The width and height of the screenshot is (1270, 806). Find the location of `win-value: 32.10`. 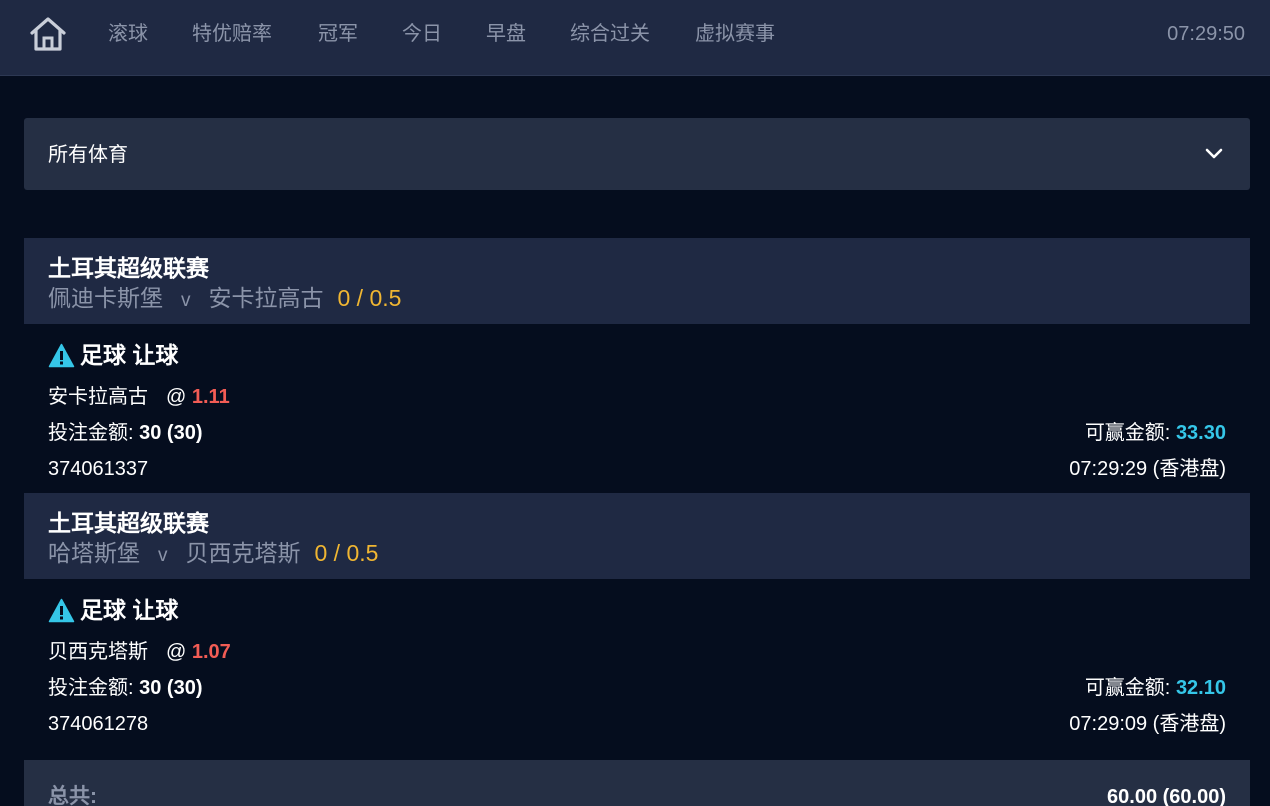

win-value: 32.10 is located at coordinates (1200, 688).